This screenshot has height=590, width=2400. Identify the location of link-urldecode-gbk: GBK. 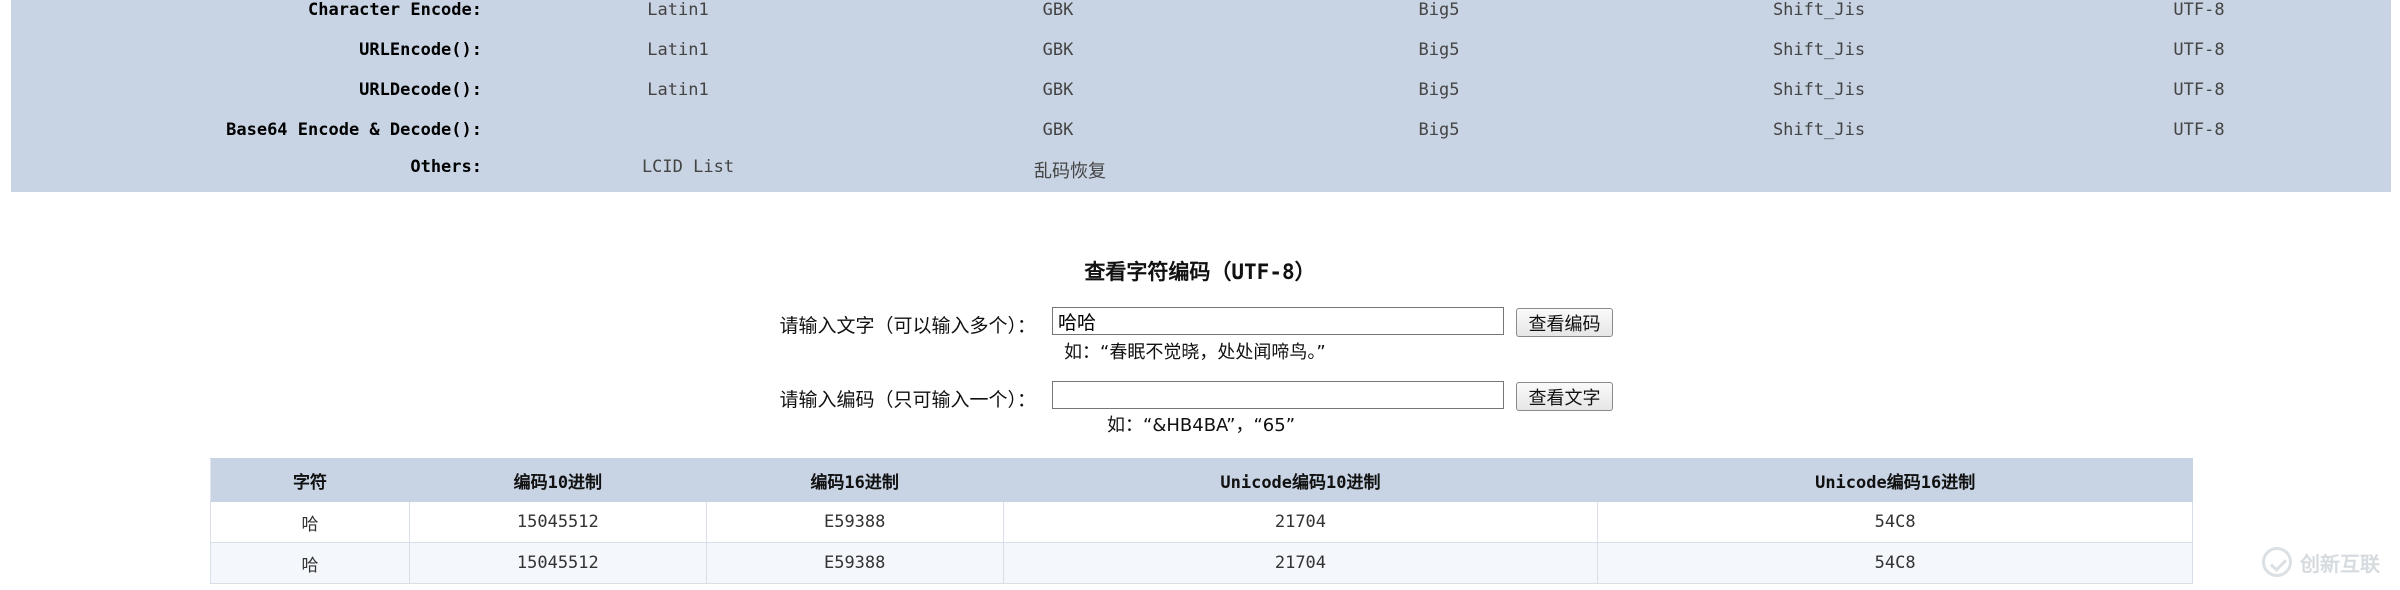
(1058, 90).